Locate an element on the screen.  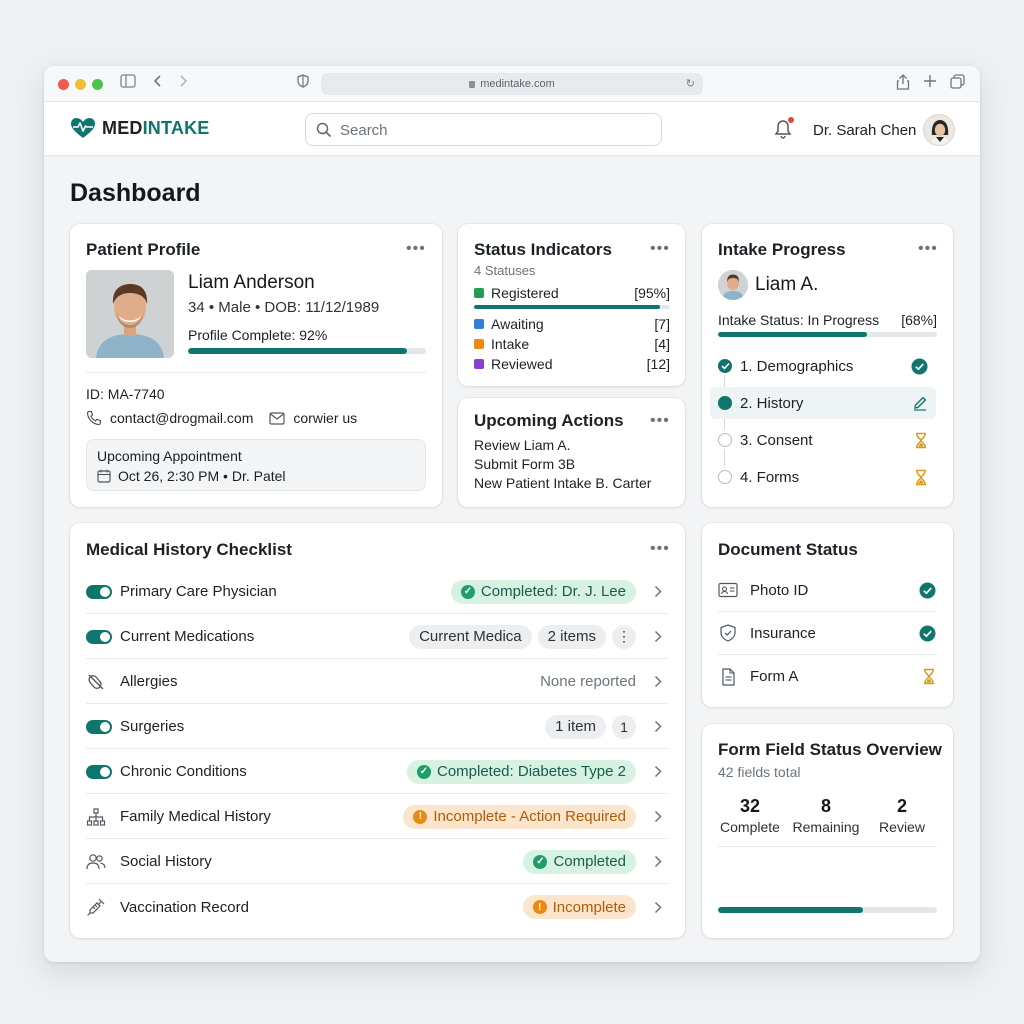
patient-secondary-contact: corwier us is located at coordinates (325, 418).